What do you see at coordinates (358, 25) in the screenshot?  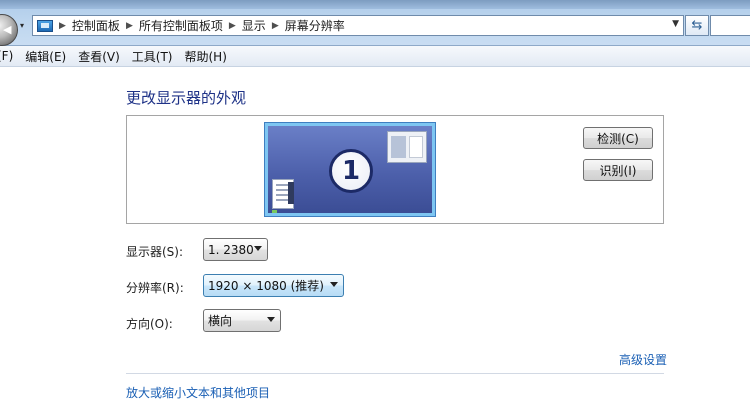 I see `address-bar: ▶ 控制面板 ▶ 所有控制面板项 ▶ 显示 ▶ 屏幕分辨率 ▼` at bounding box center [358, 25].